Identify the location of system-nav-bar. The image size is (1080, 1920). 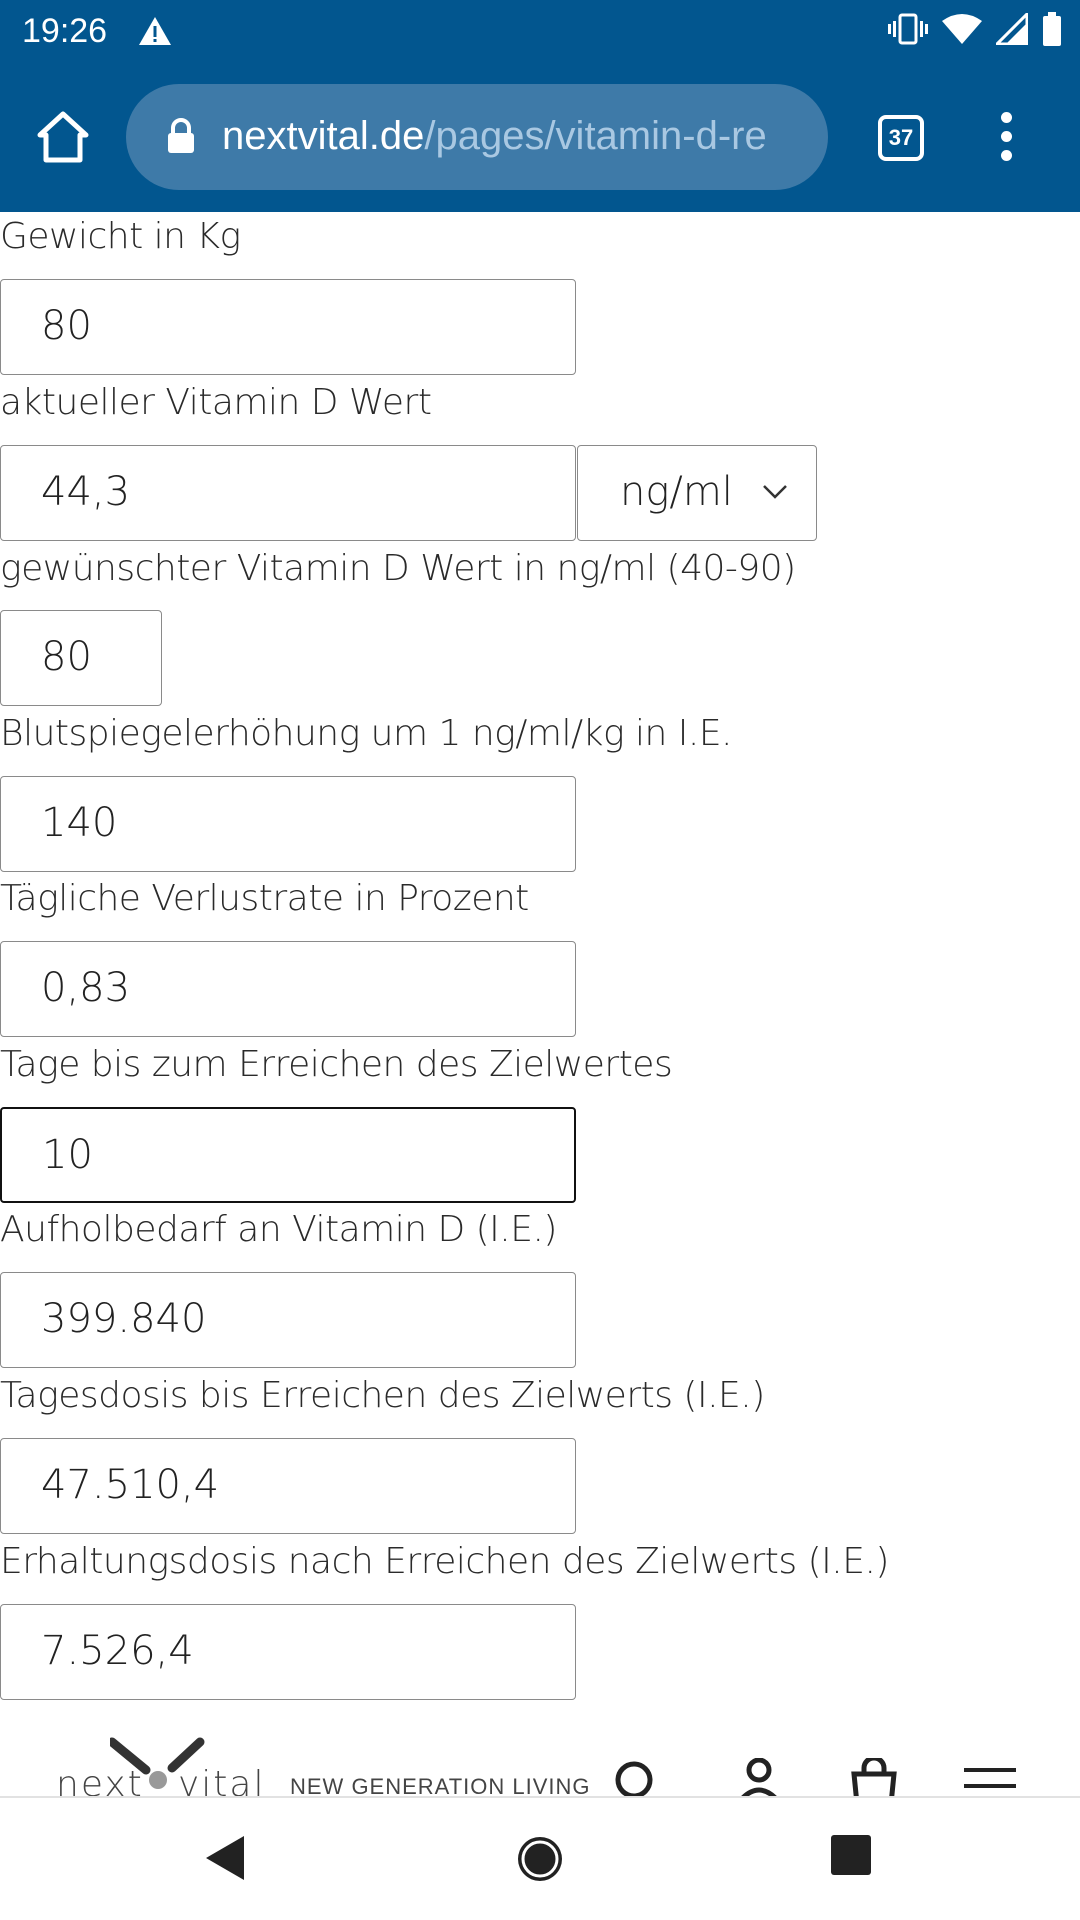
(540, 1859).